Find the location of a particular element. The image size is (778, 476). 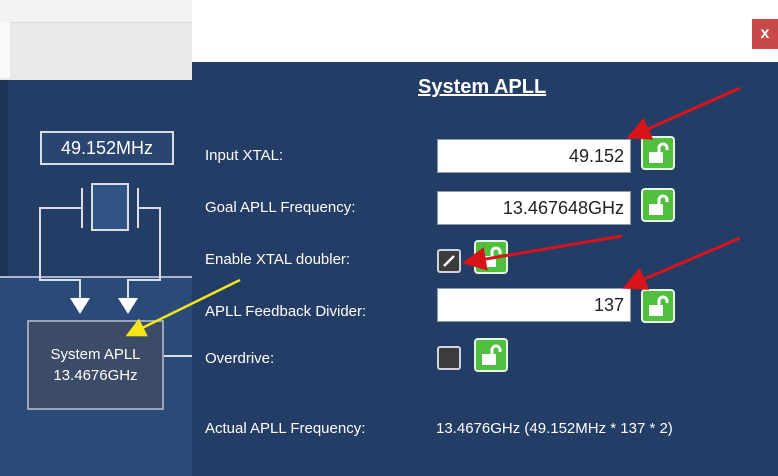

annotation-arrow-doubler is located at coordinates (542, 252).